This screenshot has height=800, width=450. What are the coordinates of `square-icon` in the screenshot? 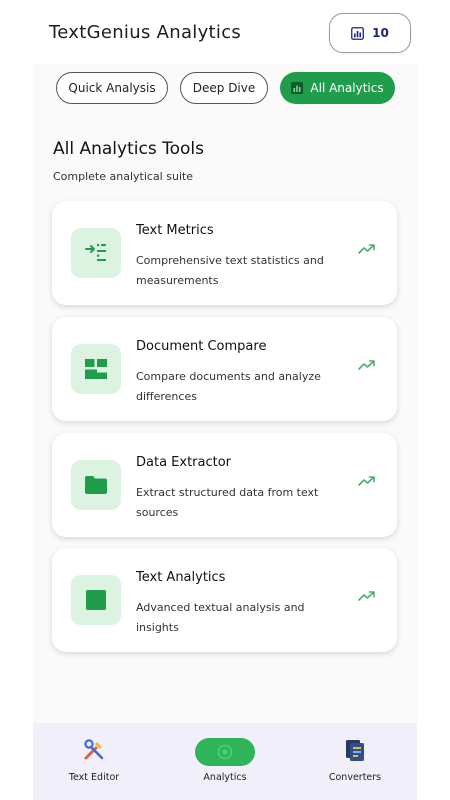 It's located at (96, 600).